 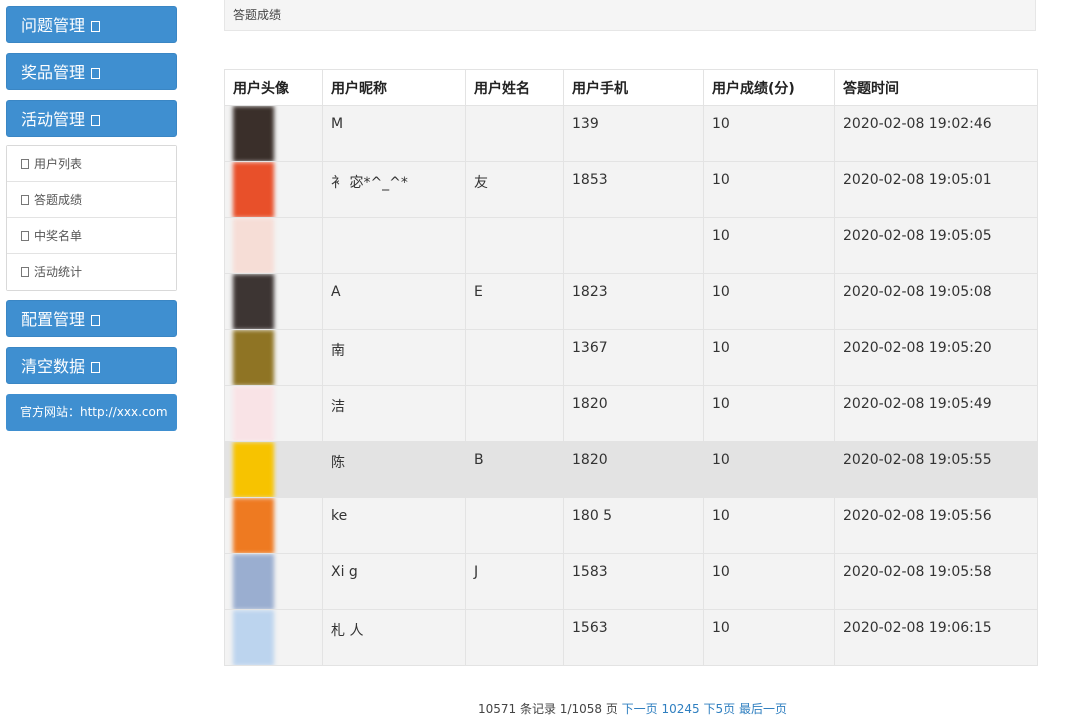 I want to click on pagination-next: 下一页, so click(x=640, y=709).